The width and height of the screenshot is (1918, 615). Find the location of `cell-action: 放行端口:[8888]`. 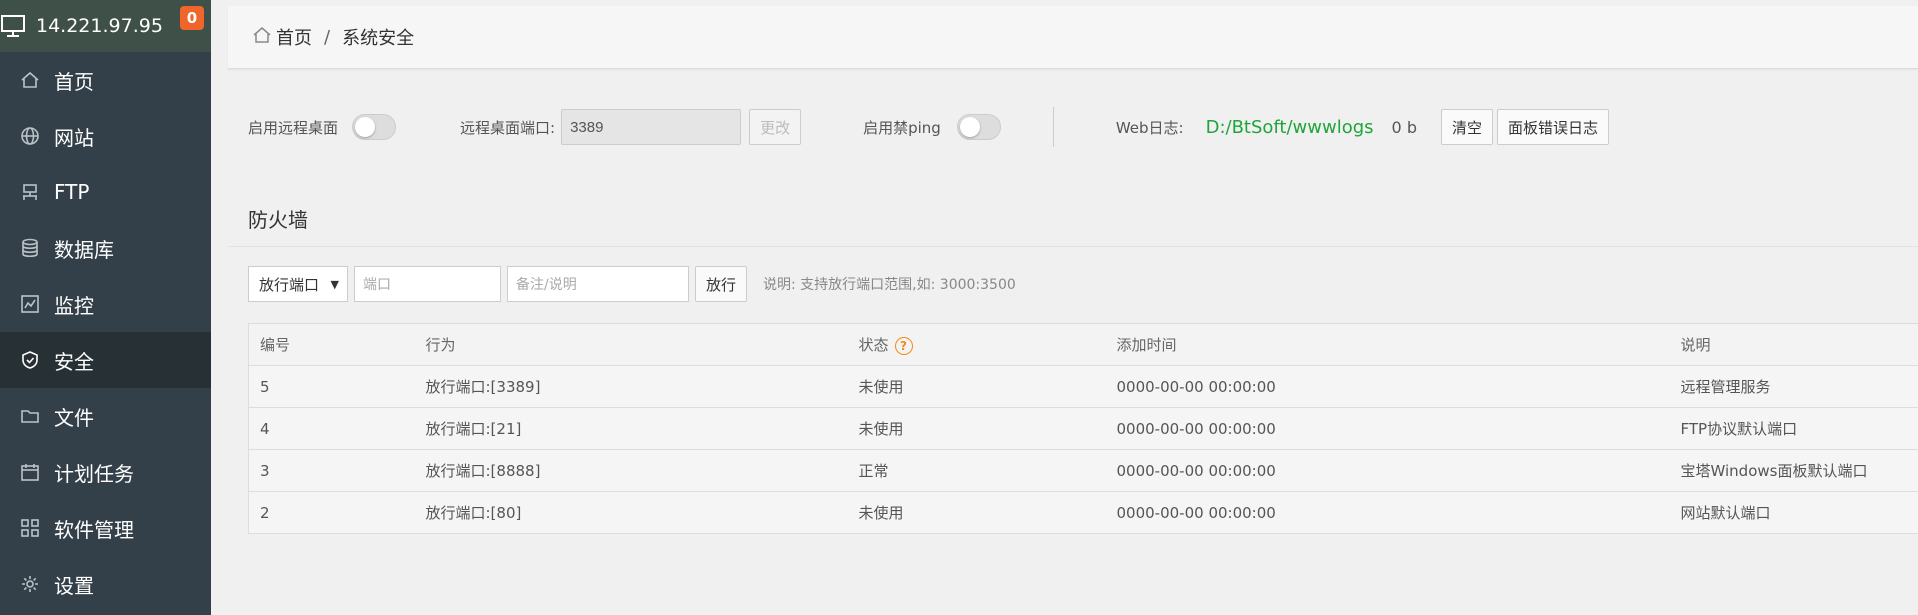

cell-action: 放行端口:[8888] is located at coordinates (631, 470).